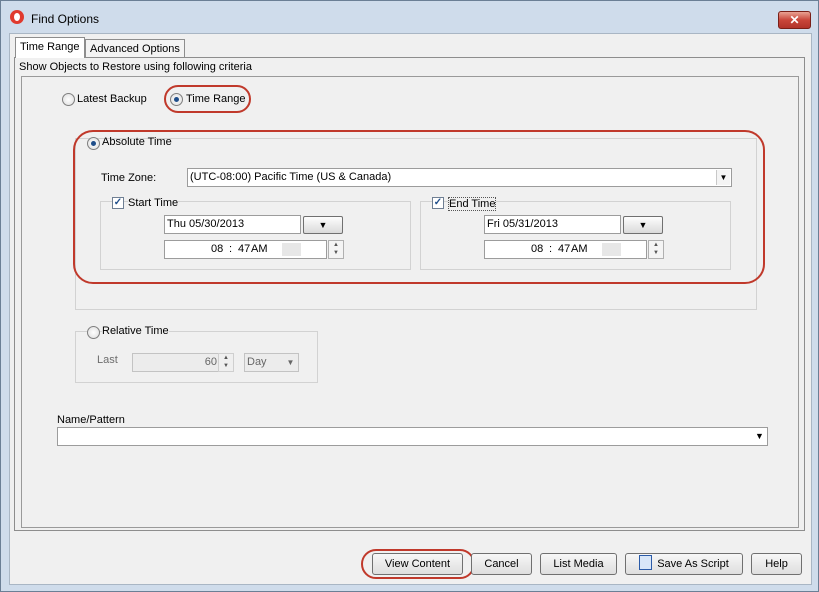 This screenshot has height=592, width=819. I want to click on time-range-radio, so click(176, 99).